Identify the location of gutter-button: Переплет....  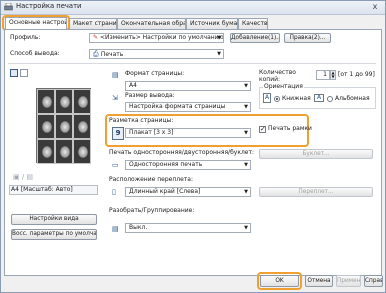
(316, 192).